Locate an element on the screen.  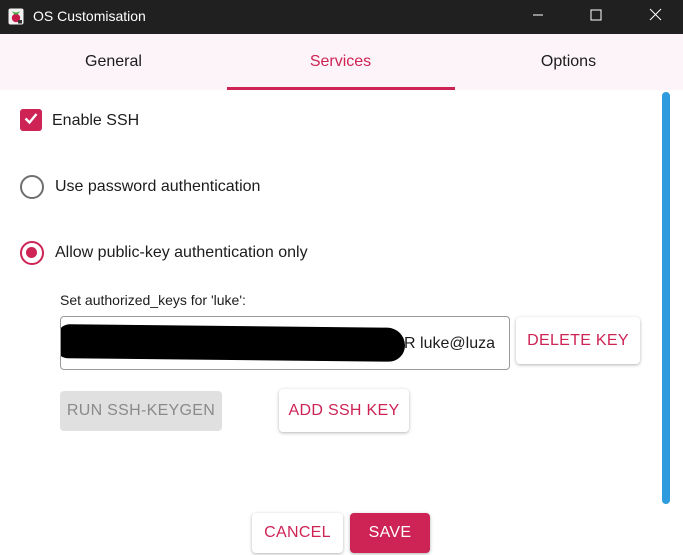
delete-key-button: DELETE KEY is located at coordinates (578, 340).